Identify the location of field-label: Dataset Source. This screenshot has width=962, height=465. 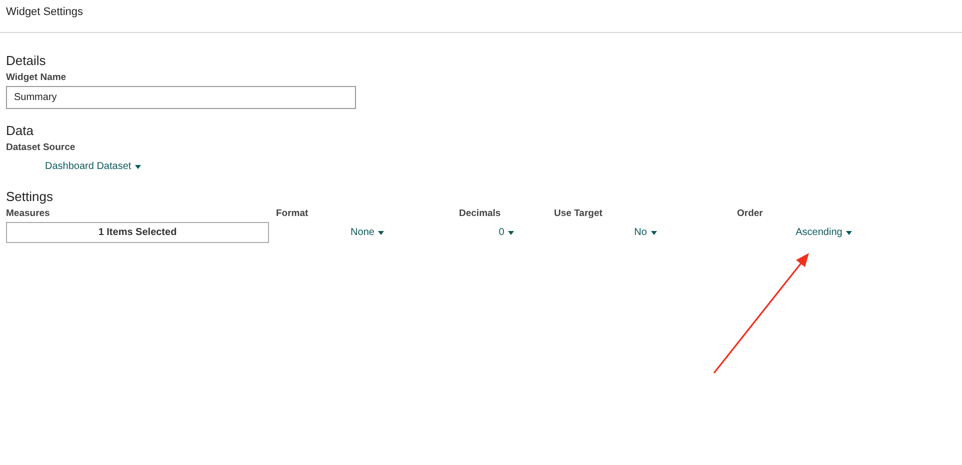
(41, 147).